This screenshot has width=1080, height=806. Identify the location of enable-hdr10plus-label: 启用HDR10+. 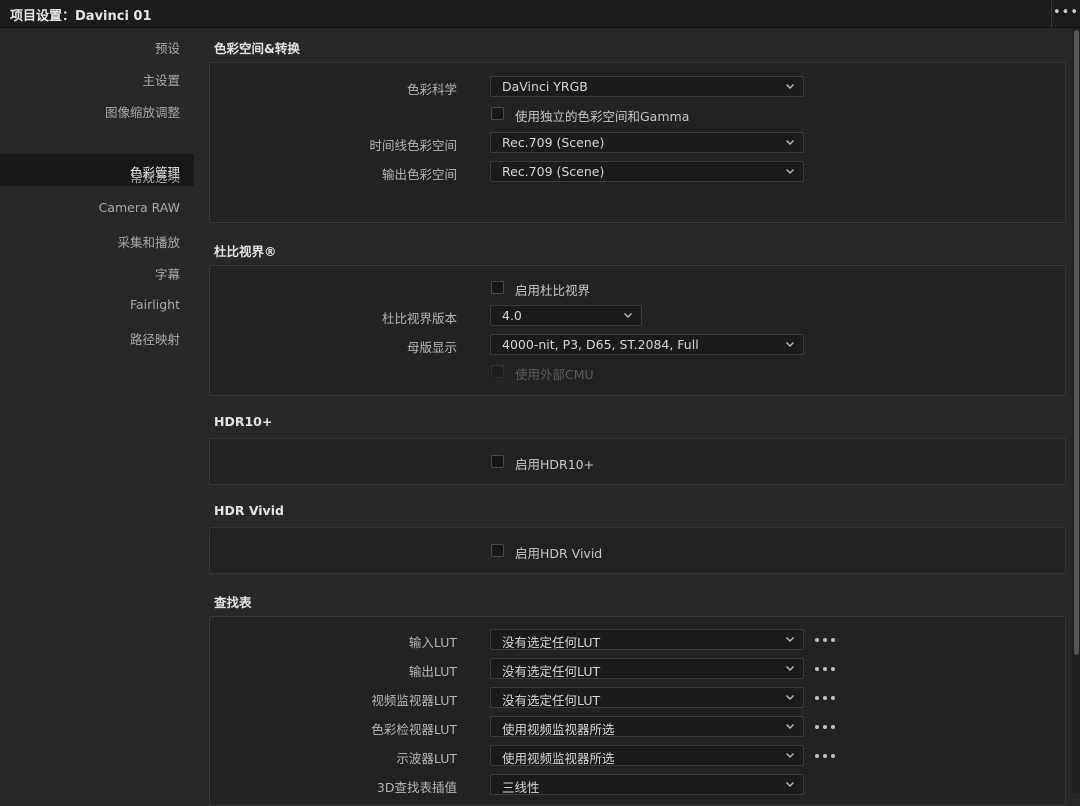
(555, 464).